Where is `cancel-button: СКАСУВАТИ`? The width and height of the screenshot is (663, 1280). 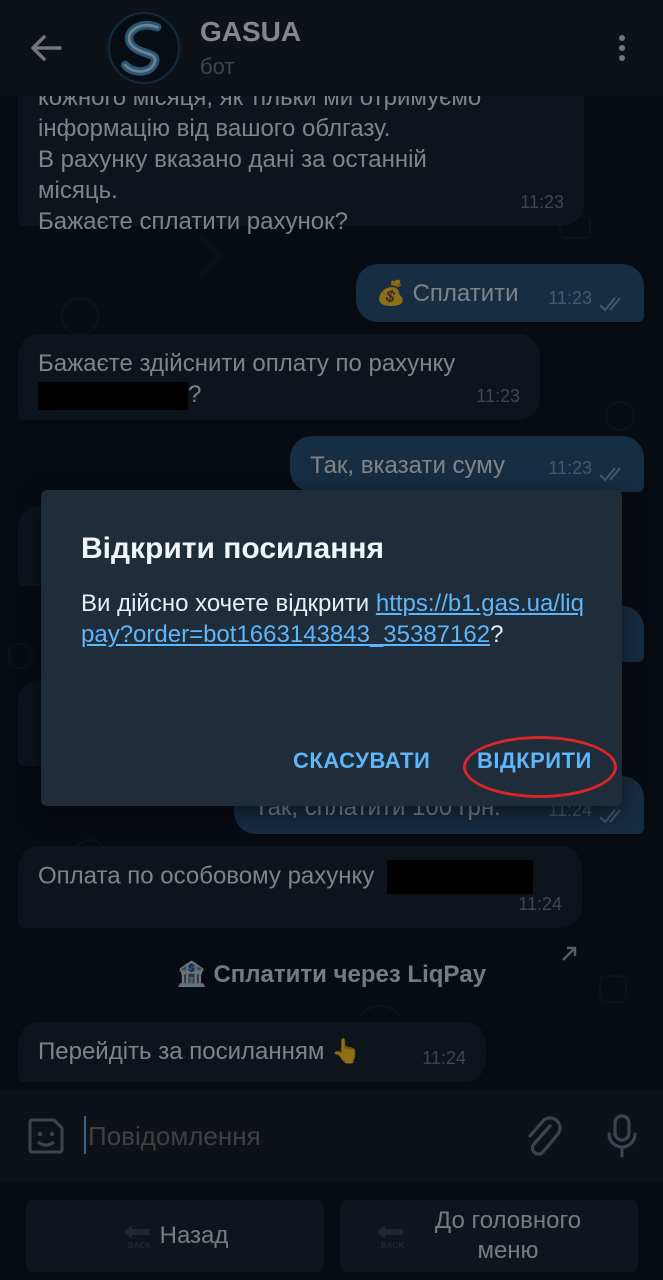
cancel-button: СКАСУВАТИ is located at coordinates (361, 761).